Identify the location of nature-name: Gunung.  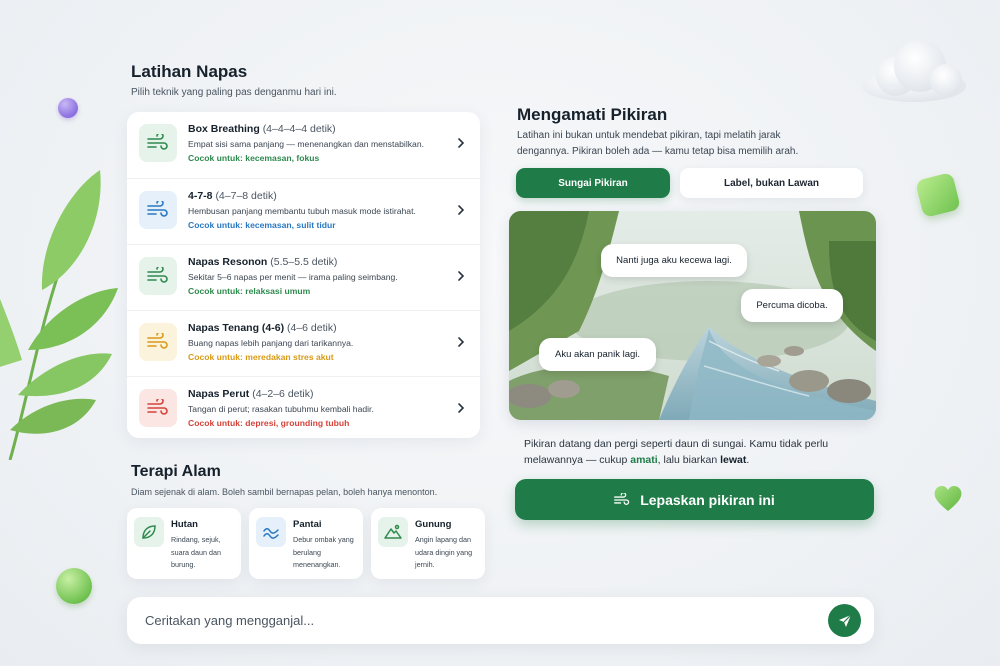
(433, 524).